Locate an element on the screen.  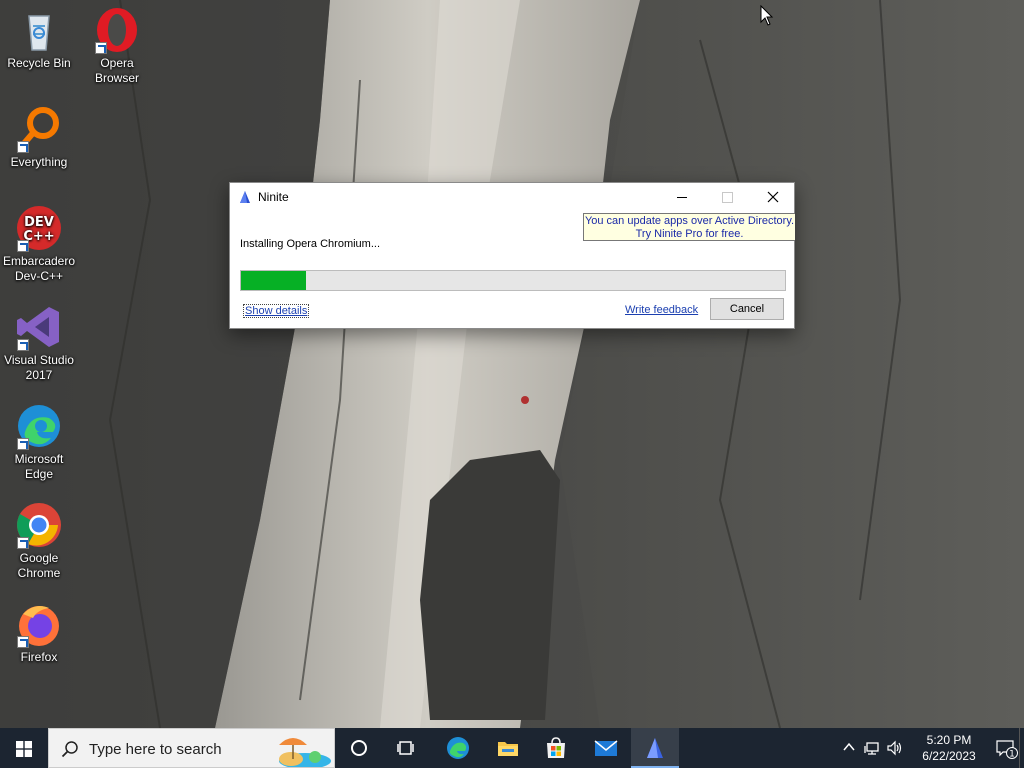
desktop-icon-label: Recycle Bin is located at coordinates (39, 63).